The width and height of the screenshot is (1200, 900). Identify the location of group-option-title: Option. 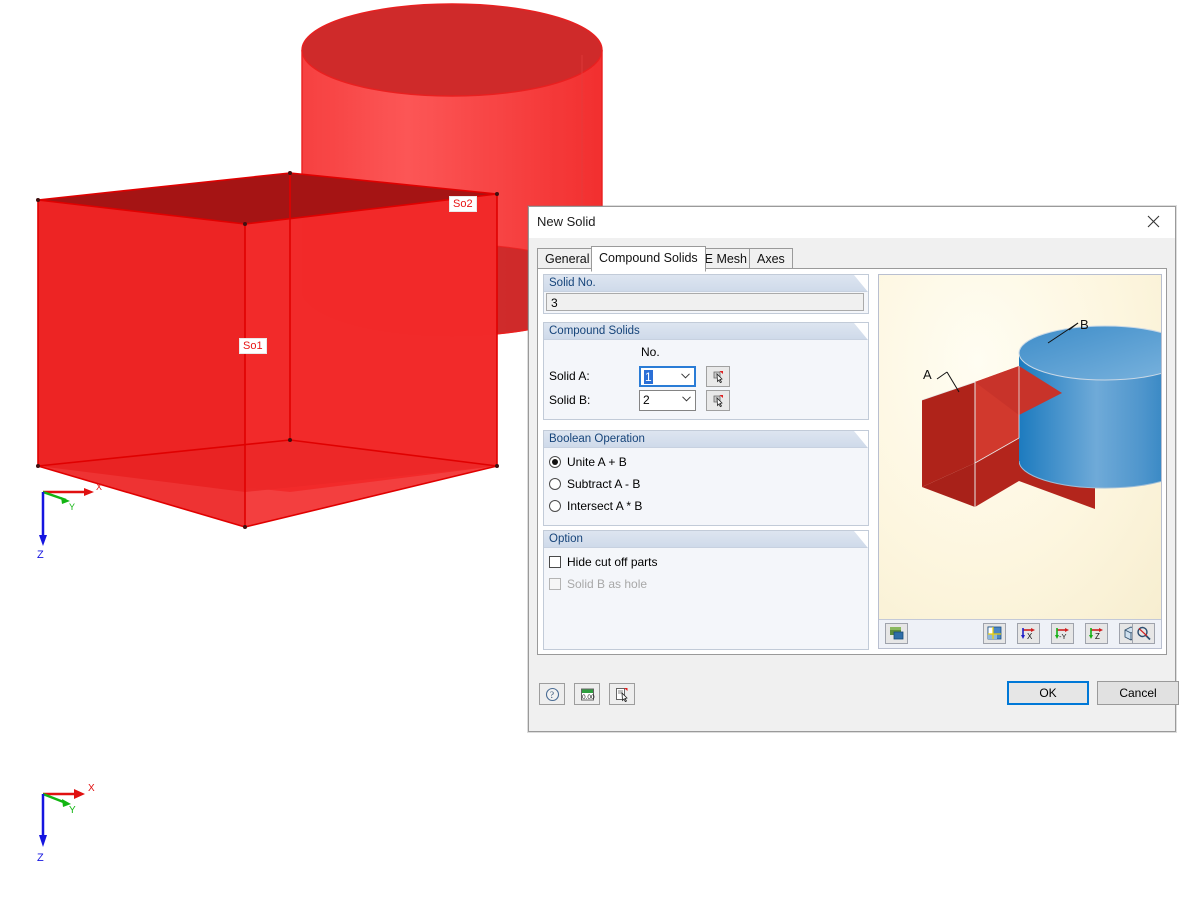
(706, 539).